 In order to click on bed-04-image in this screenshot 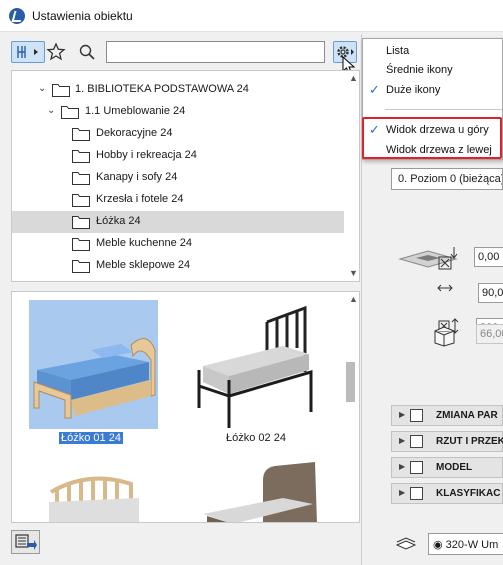, I will do `click(260, 492)`.